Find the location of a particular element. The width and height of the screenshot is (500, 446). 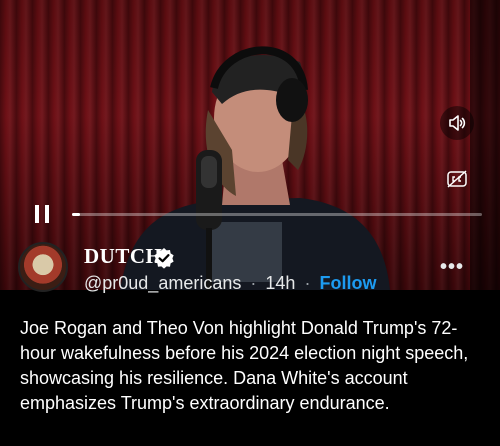

display-name: DUTCH is located at coordinates (123, 256).